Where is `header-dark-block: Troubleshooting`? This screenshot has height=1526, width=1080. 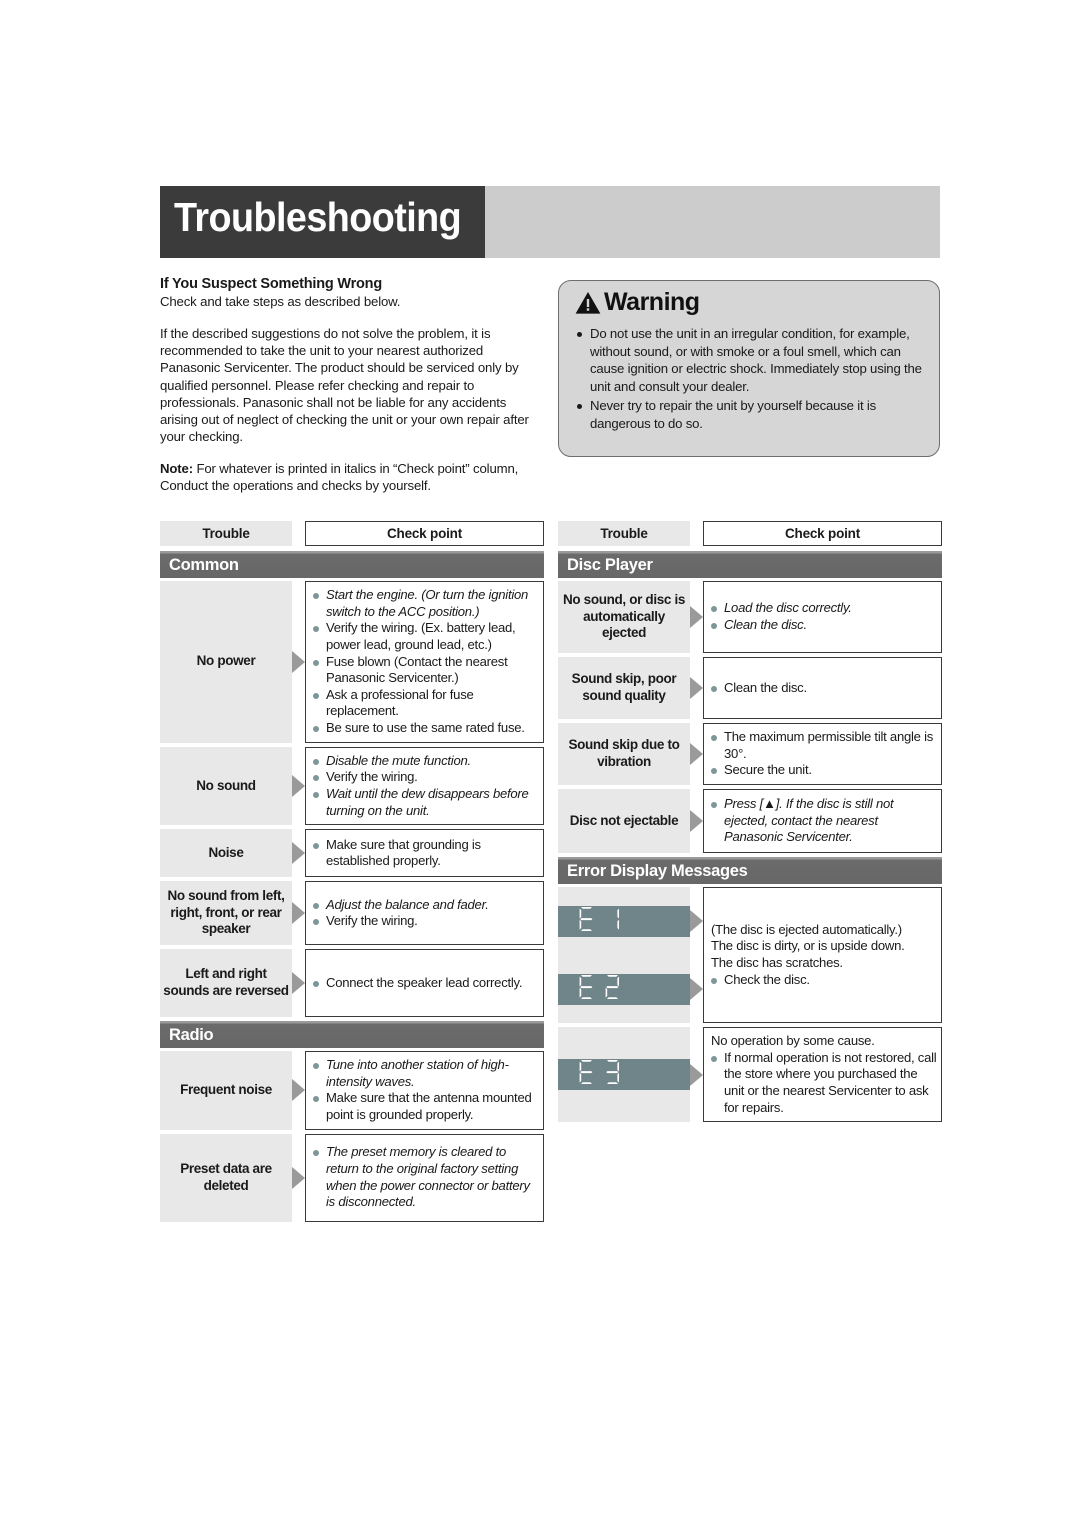
header-dark-block: Troubleshooting is located at coordinates (322, 222).